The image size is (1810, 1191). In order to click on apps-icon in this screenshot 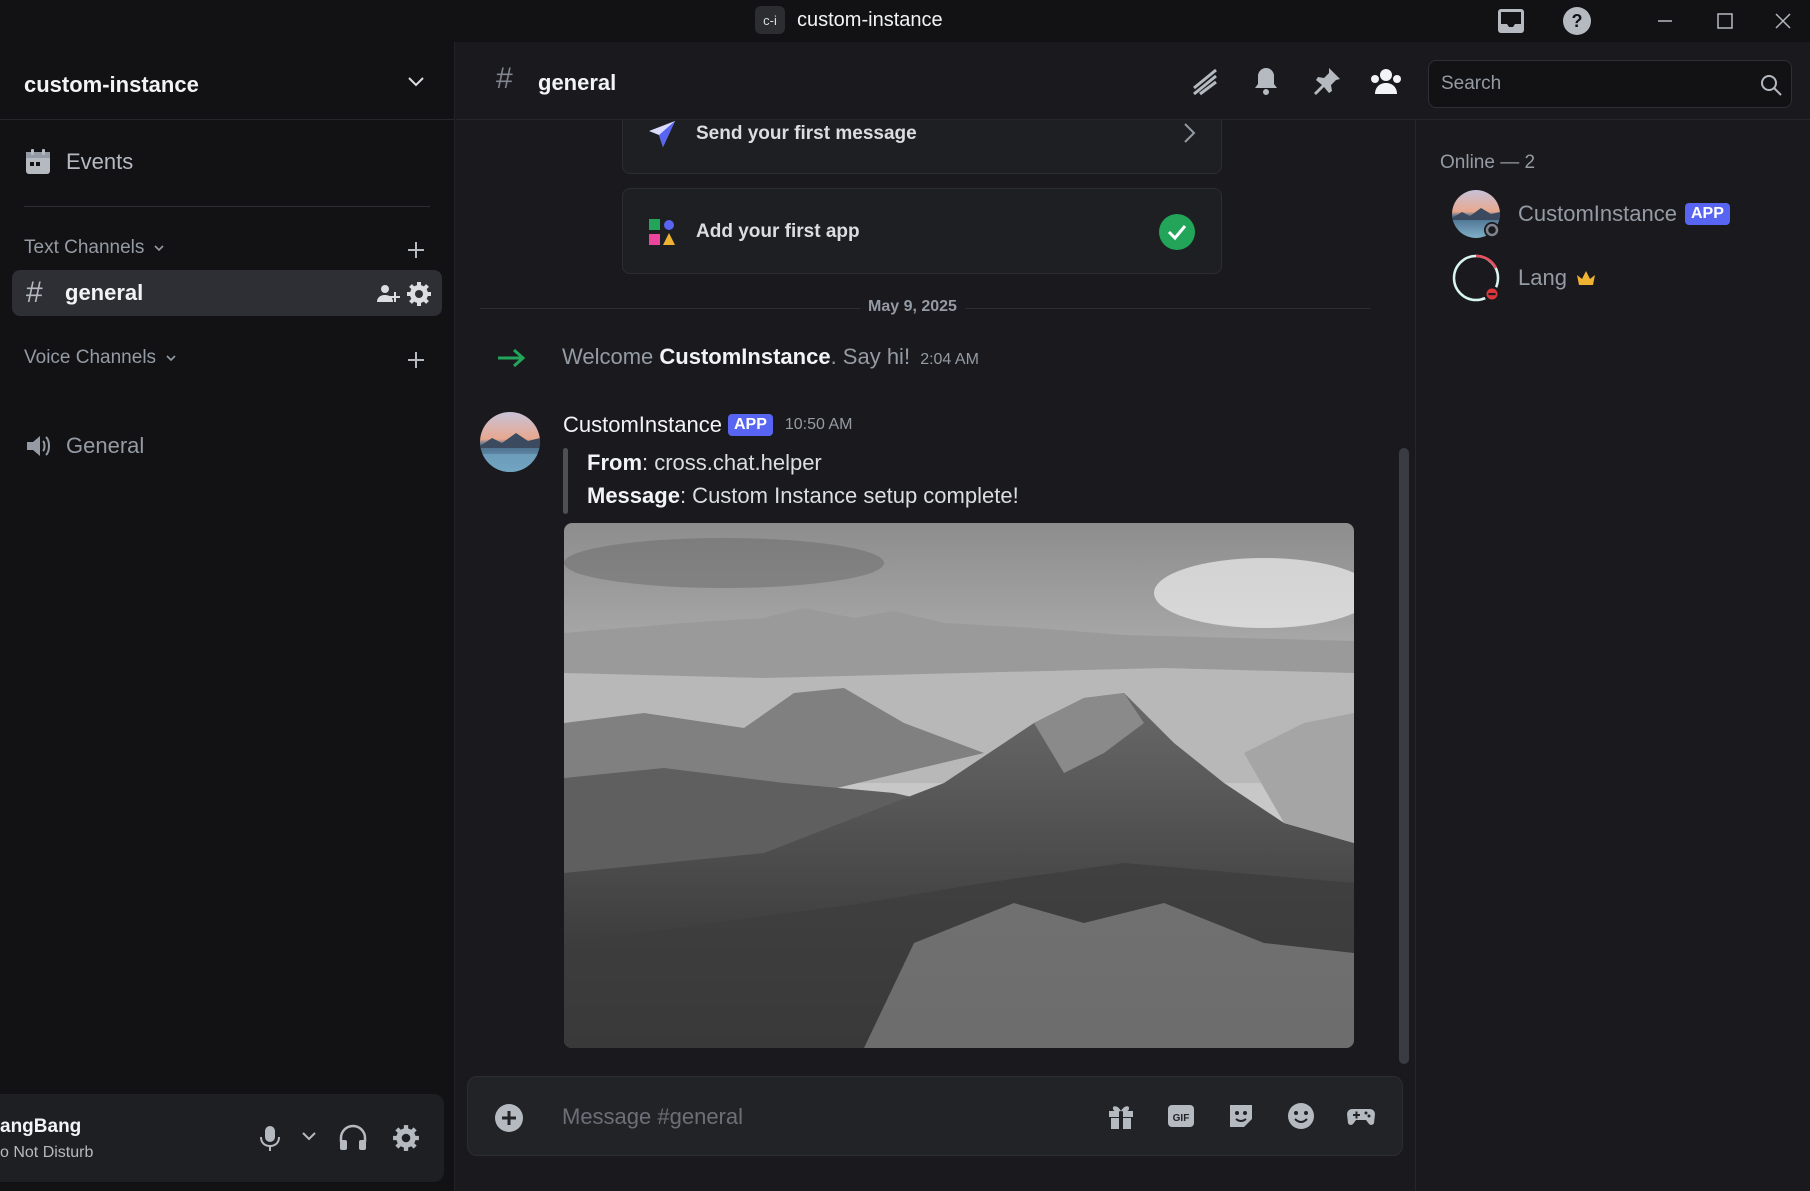, I will do `click(662, 232)`.